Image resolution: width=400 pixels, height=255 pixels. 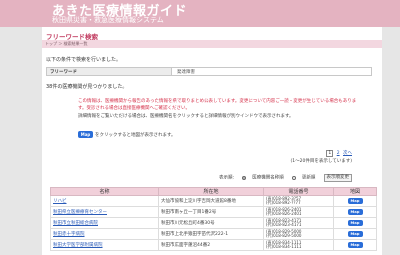 I want to click on col-header-map: 地図, so click(x=355, y=191).